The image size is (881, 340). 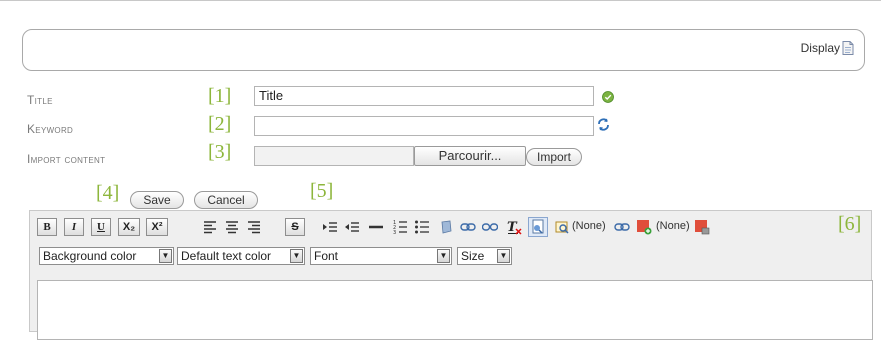 I want to click on remove-color-icon, so click(x=702, y=227).